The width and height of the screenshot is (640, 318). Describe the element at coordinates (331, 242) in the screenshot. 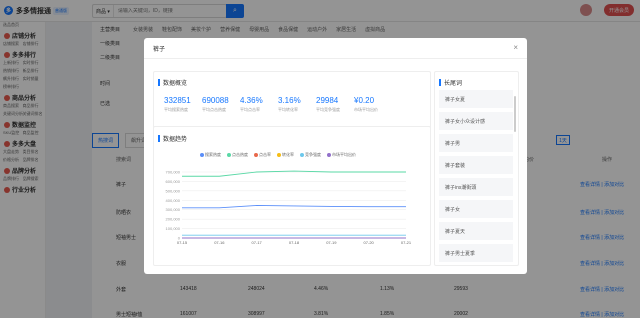

I see `x-tick-label: 07-19` at that location.